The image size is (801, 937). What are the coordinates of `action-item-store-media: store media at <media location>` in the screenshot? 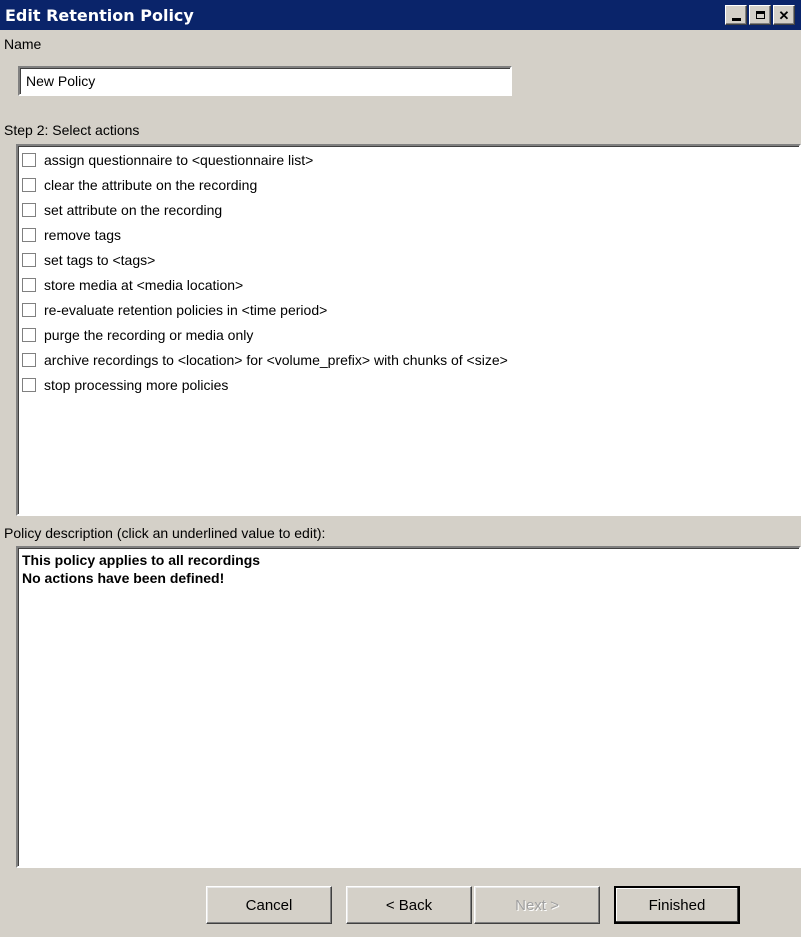 It's located at (132, 285).